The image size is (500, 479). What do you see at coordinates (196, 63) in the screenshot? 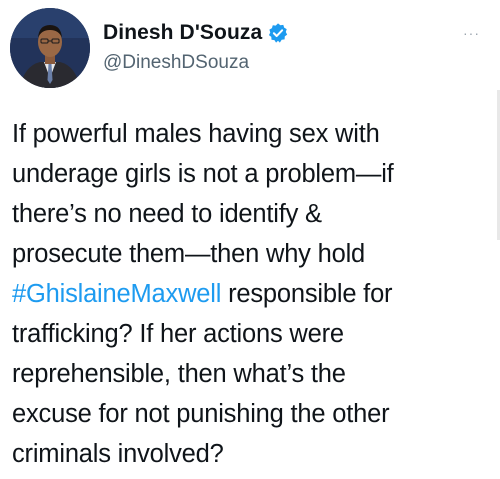
I see `handle: @DineshDSouza` at bounding box center [196, 63].